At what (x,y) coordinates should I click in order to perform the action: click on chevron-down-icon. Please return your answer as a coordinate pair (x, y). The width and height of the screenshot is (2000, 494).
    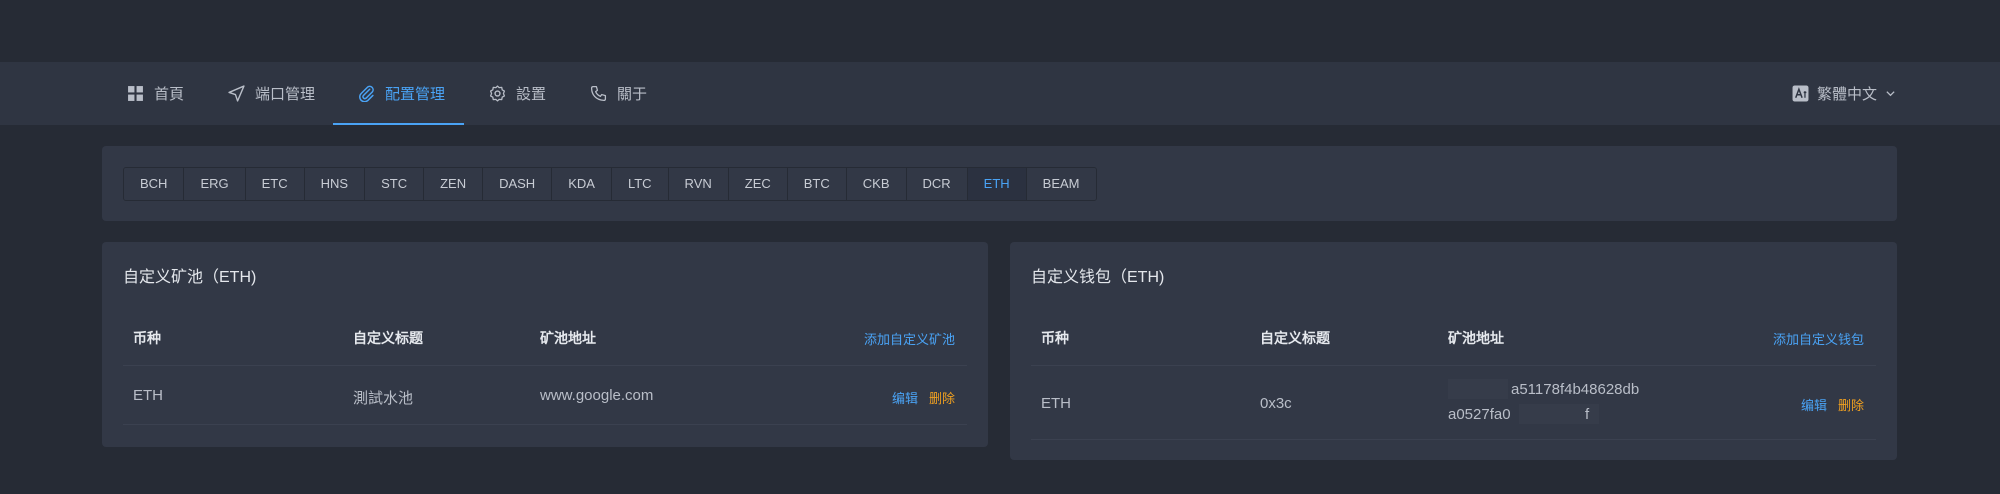
    Looking at the image, I should click on (1890, 94).